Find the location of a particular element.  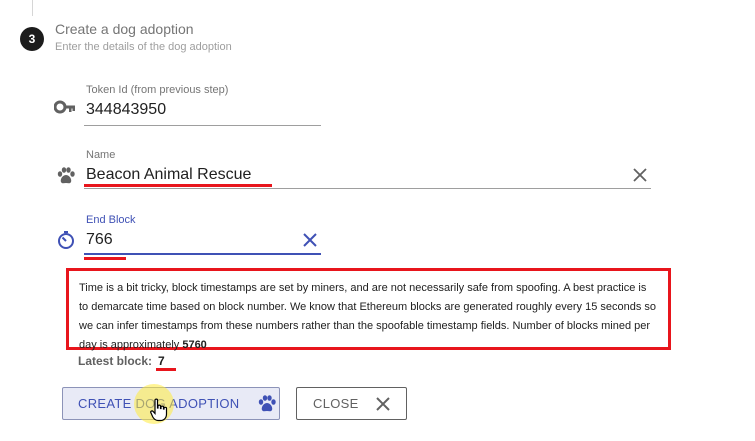

close-icon is located at coordinates (383, 404).